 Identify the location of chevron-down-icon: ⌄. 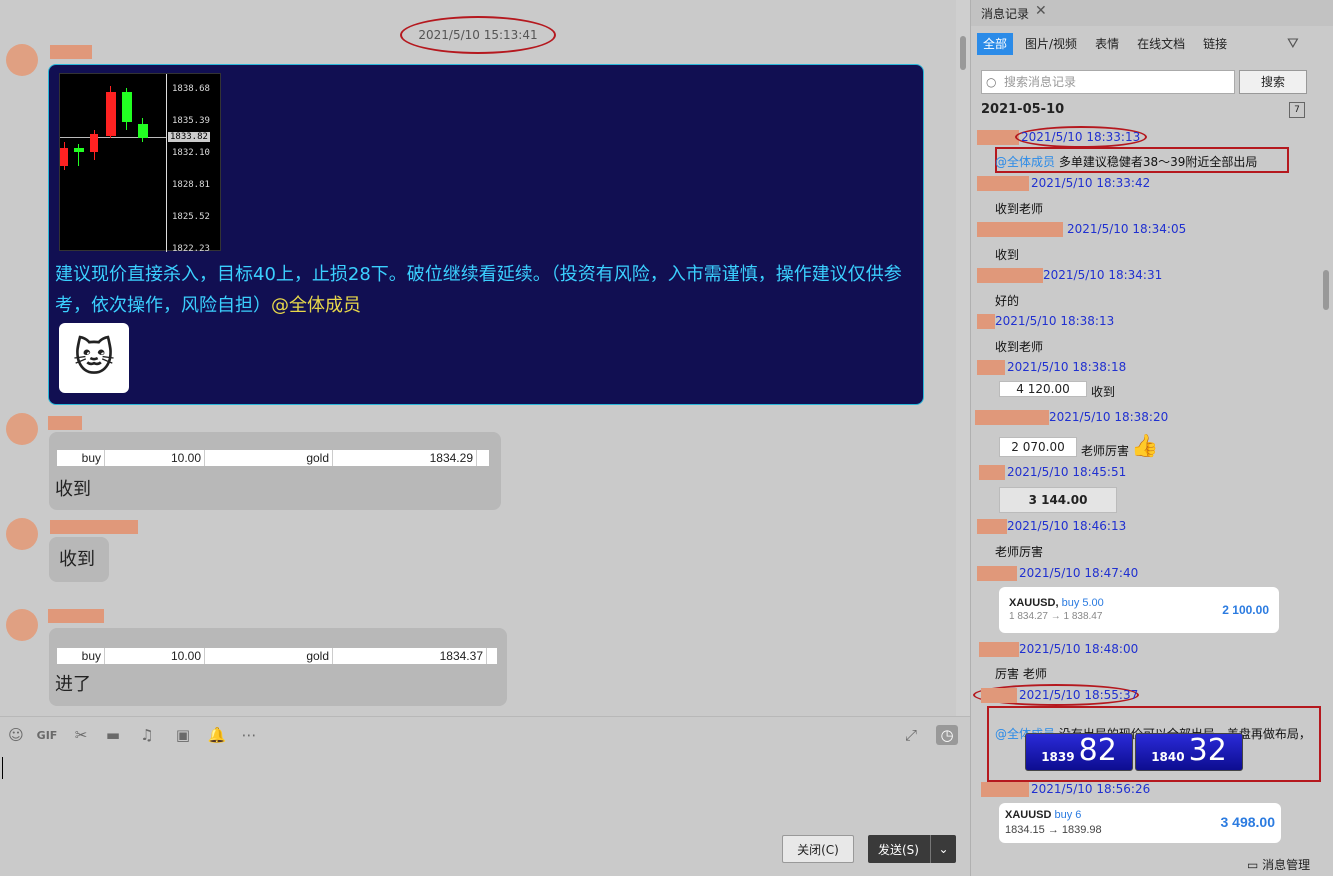
(943, 849).